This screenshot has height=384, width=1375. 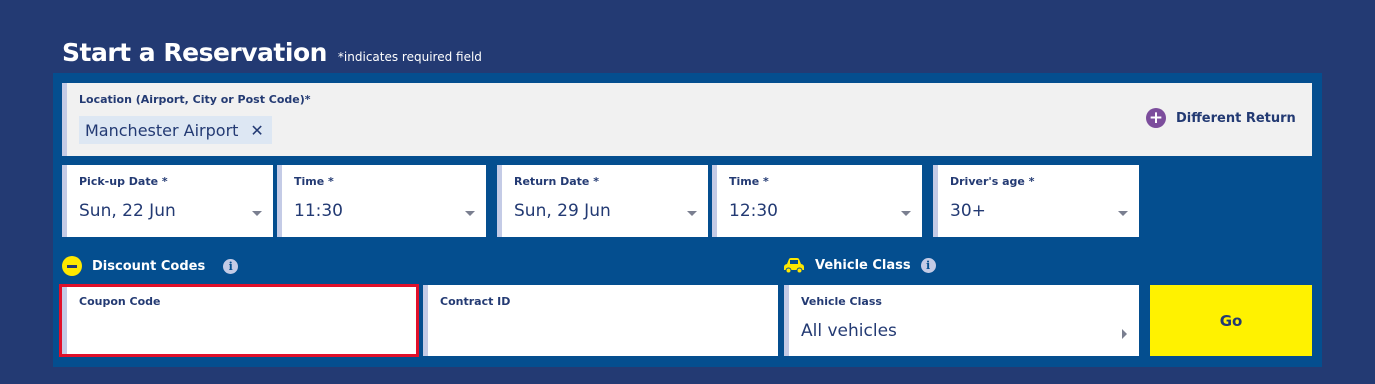 I want to click on return-date-value: Sun, 29 Jun, so click(x=562, y=211).